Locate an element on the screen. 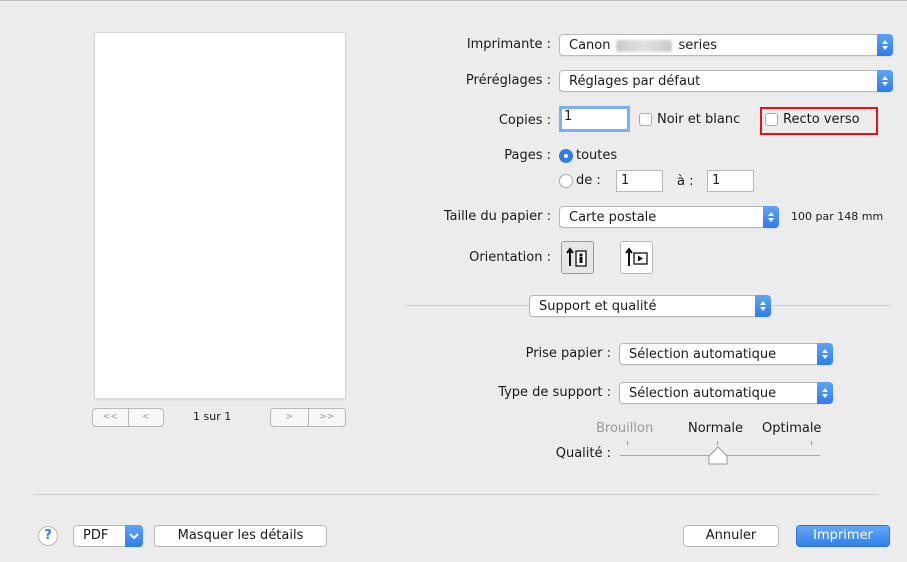 The image size is (907, 562). quality-slider-thumb is located at coordinates (718, 456).